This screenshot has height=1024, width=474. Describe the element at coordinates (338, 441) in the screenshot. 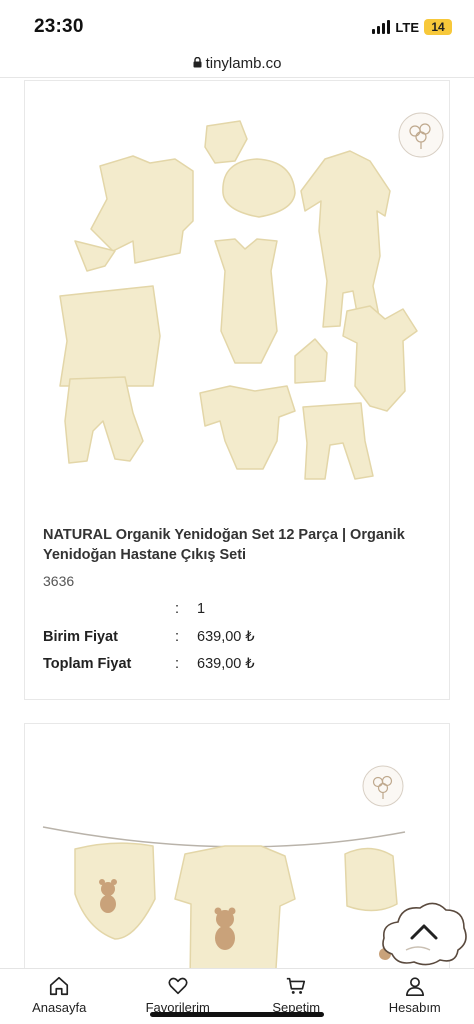

I see `garment-trousers-right` at that location.